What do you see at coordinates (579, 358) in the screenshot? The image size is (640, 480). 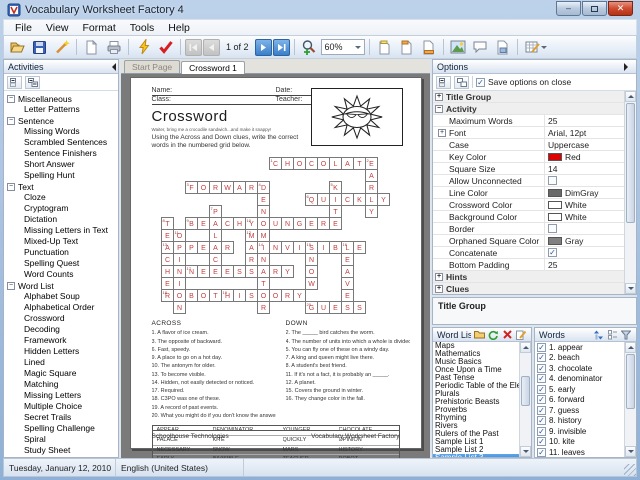 I see `word-item-beach: ✓ 2. beach` at bounding box center [579, 358].